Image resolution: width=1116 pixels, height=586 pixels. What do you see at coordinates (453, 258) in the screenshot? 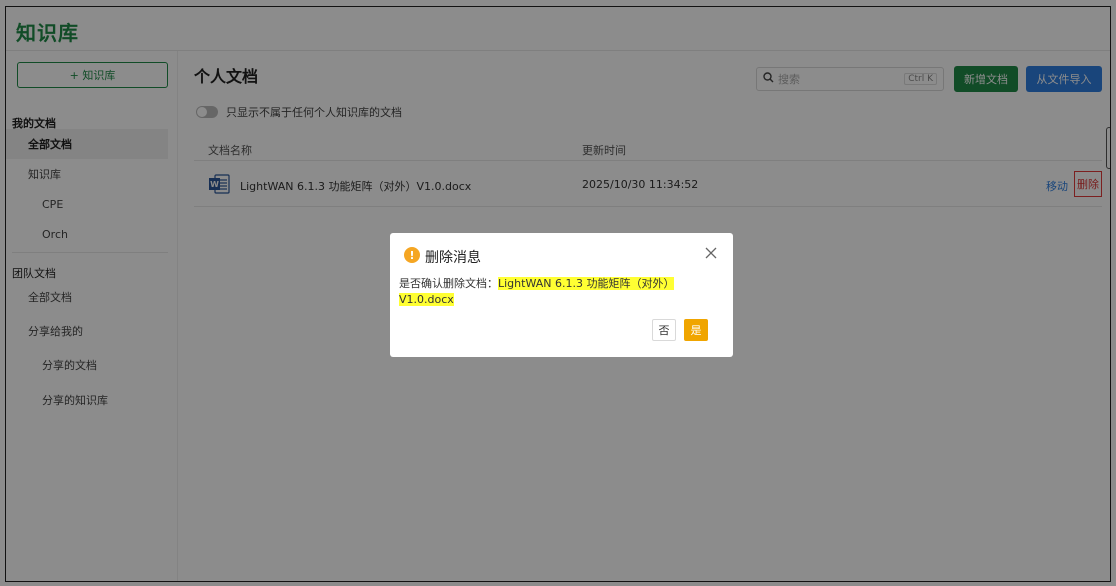
I see `dialog-title: 删除消息` at bounding box center [453, 258].